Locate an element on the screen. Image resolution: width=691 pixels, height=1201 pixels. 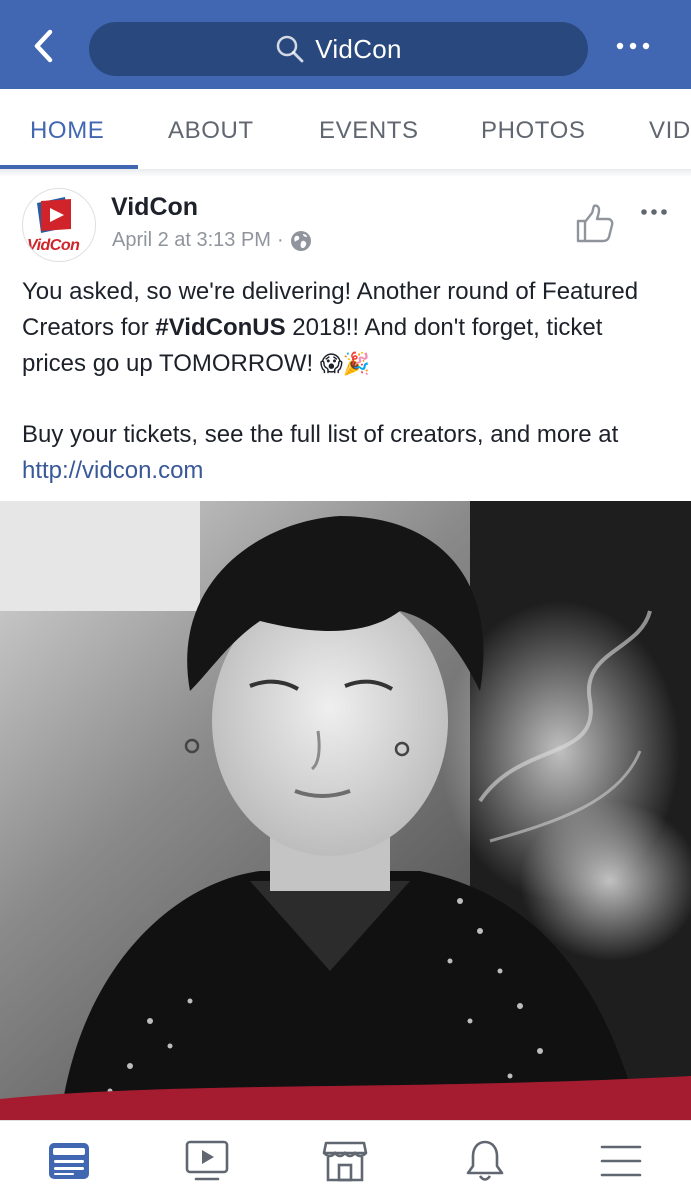
post-options-button is located at coordinates (654, 212).